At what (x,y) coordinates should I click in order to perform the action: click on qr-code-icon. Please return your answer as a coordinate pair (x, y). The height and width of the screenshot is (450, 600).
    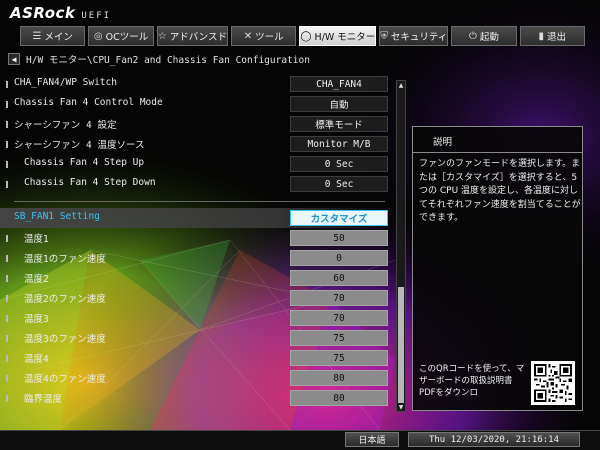
    Looking at the image, I should click on (553, 383).